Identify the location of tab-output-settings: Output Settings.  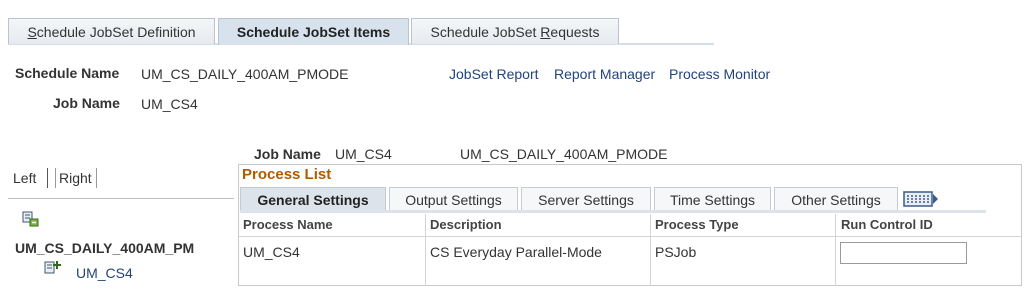
(453, 199).